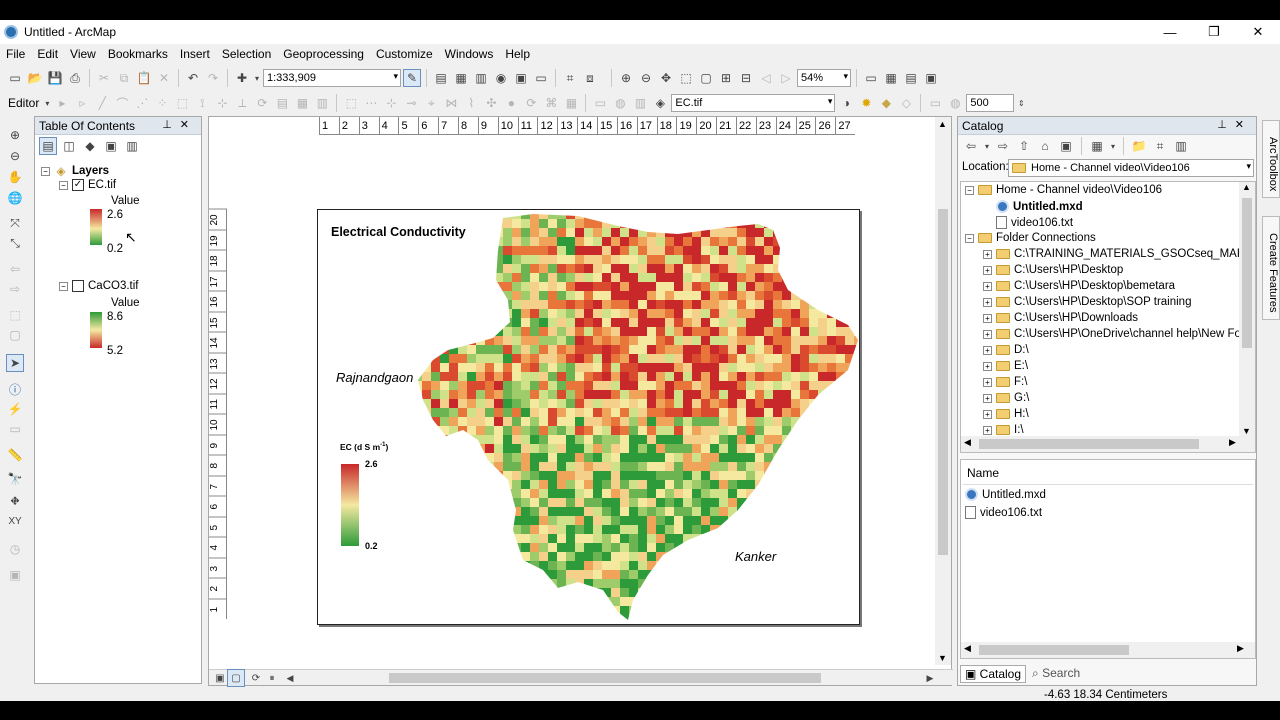  Describe the element at coordinates (23, 103) in the screenshot. I see `editor-menu: Editor` at that location.